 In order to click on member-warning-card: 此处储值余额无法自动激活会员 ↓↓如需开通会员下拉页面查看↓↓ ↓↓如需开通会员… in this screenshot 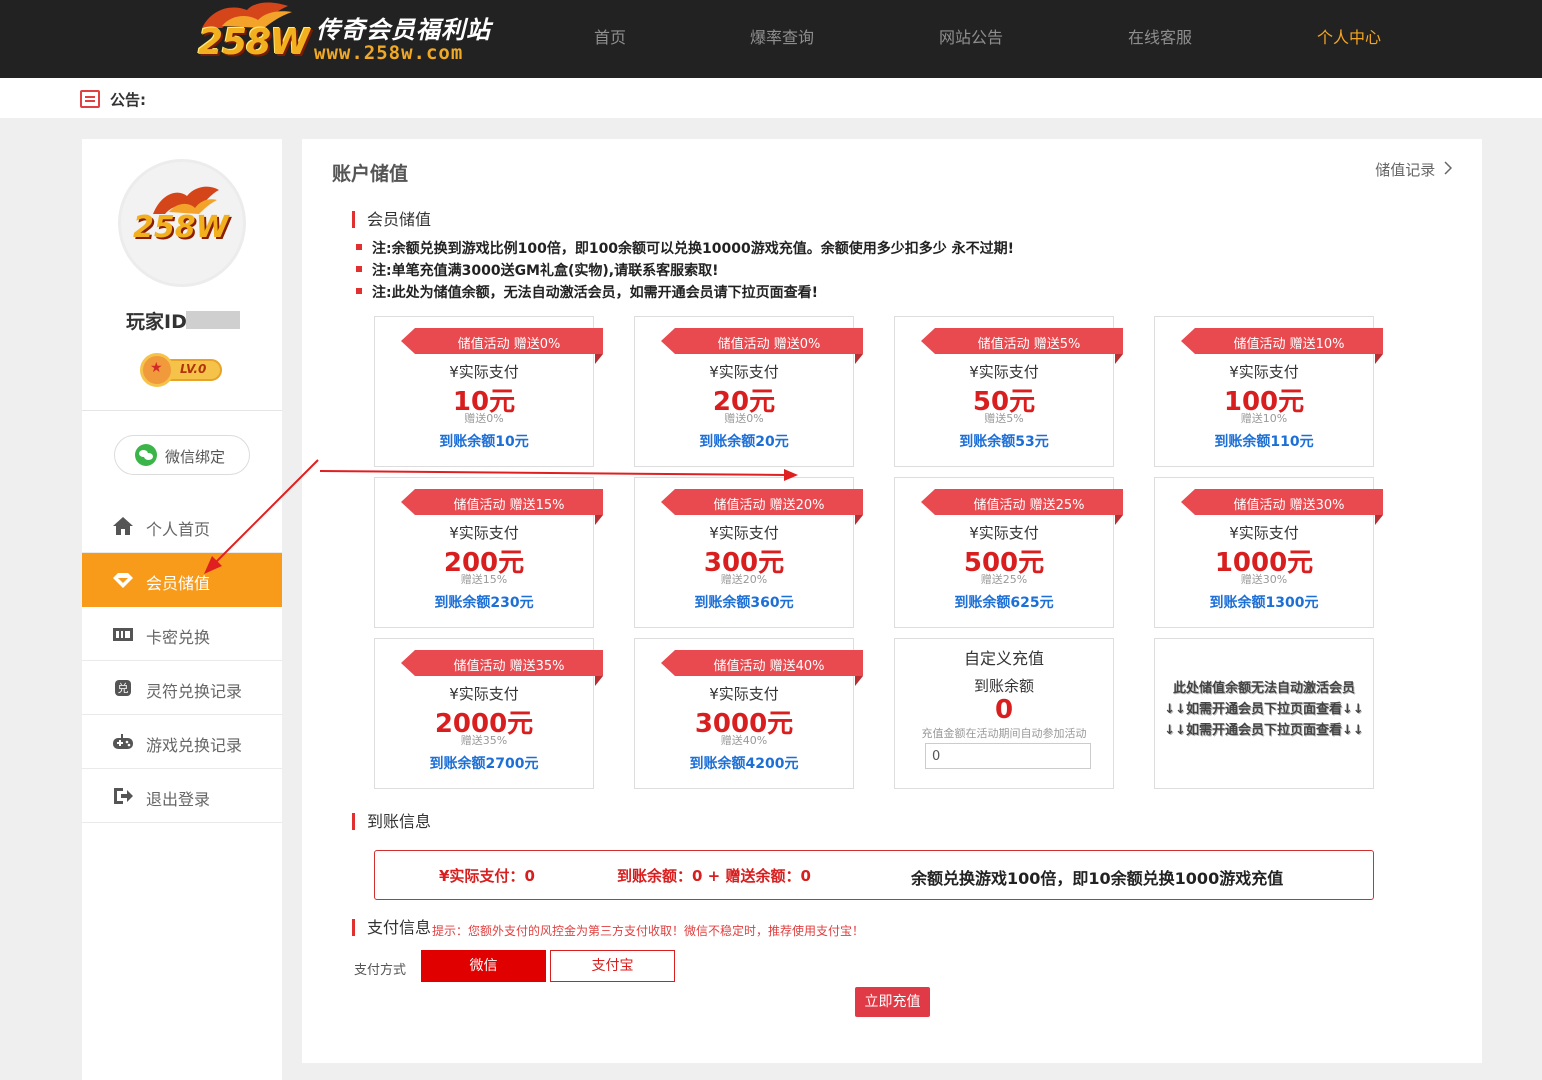, I will do `click(1264, 713)`.